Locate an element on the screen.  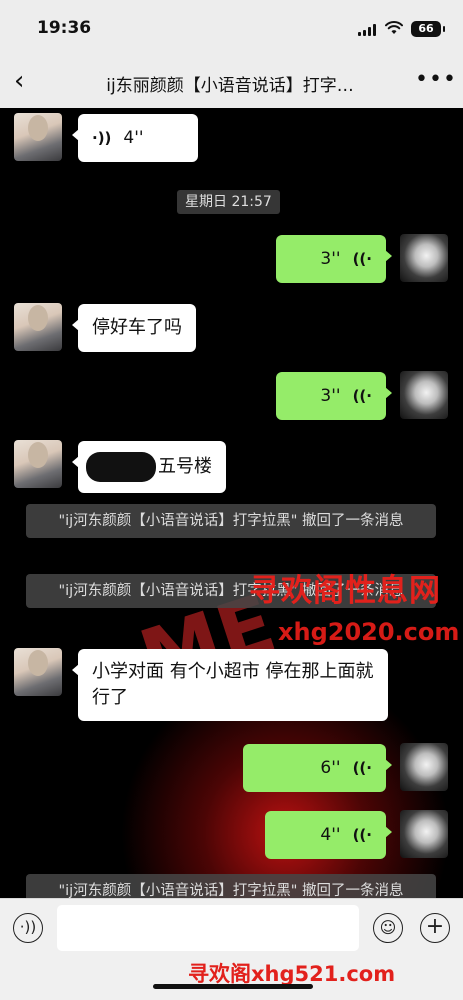
chevron-left-icon: ‹ is located at coordinates (26, 81).